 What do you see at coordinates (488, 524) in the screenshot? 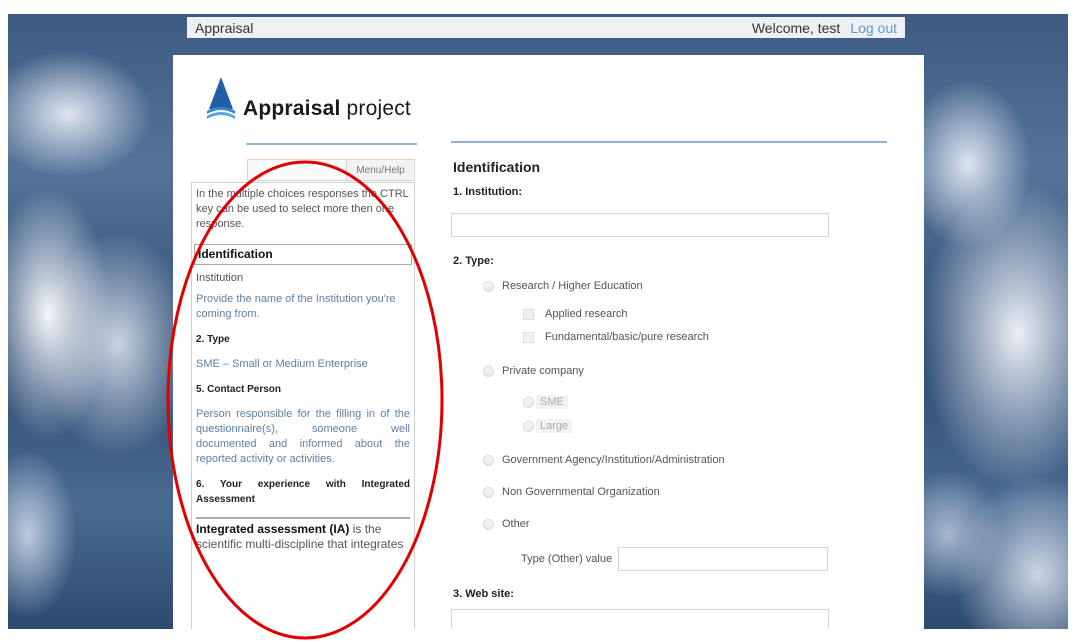
I see `radio-other` at bounding box center [488, 524].